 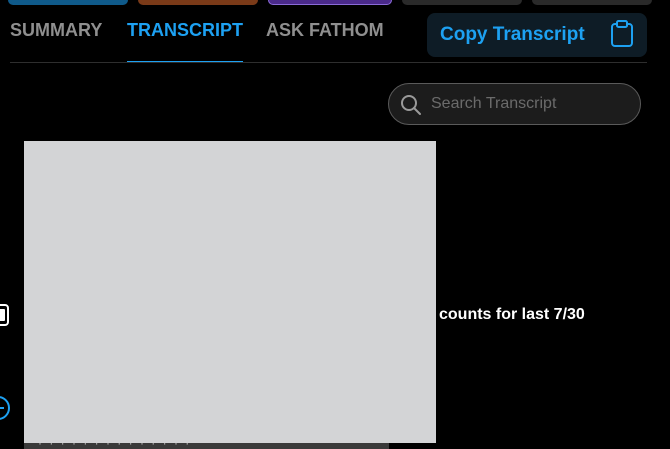 What do you see at coordinates (512, 314) in the screenshot?
I see `transcript-text: counts for last 7/30` at bounding box center [512, 314].